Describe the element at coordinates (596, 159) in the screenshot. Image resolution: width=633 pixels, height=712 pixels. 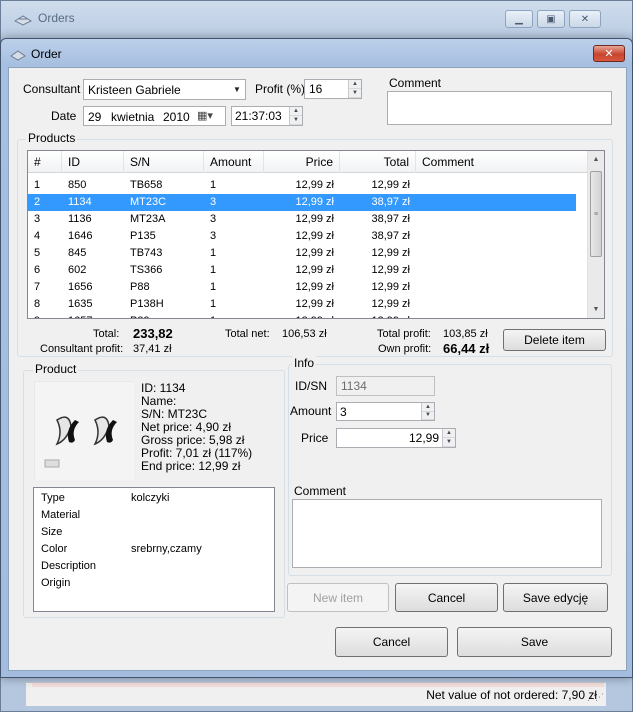
I see `scroll-up-icon: ▲` at that location.